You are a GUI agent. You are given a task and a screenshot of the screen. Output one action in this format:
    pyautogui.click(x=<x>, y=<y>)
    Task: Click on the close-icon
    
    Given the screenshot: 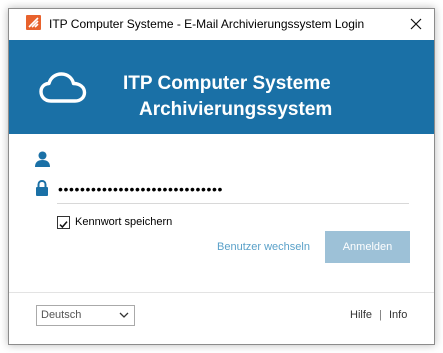 What is the action you would take?
    pyautogui.click(x=416, y=24)
    